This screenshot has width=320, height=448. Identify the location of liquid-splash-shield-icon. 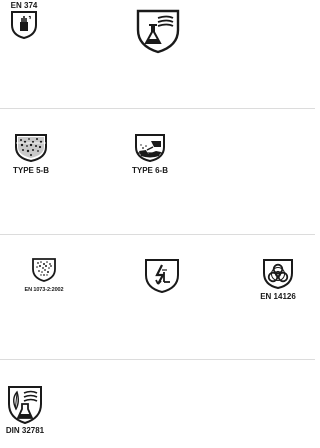
(150, 148).